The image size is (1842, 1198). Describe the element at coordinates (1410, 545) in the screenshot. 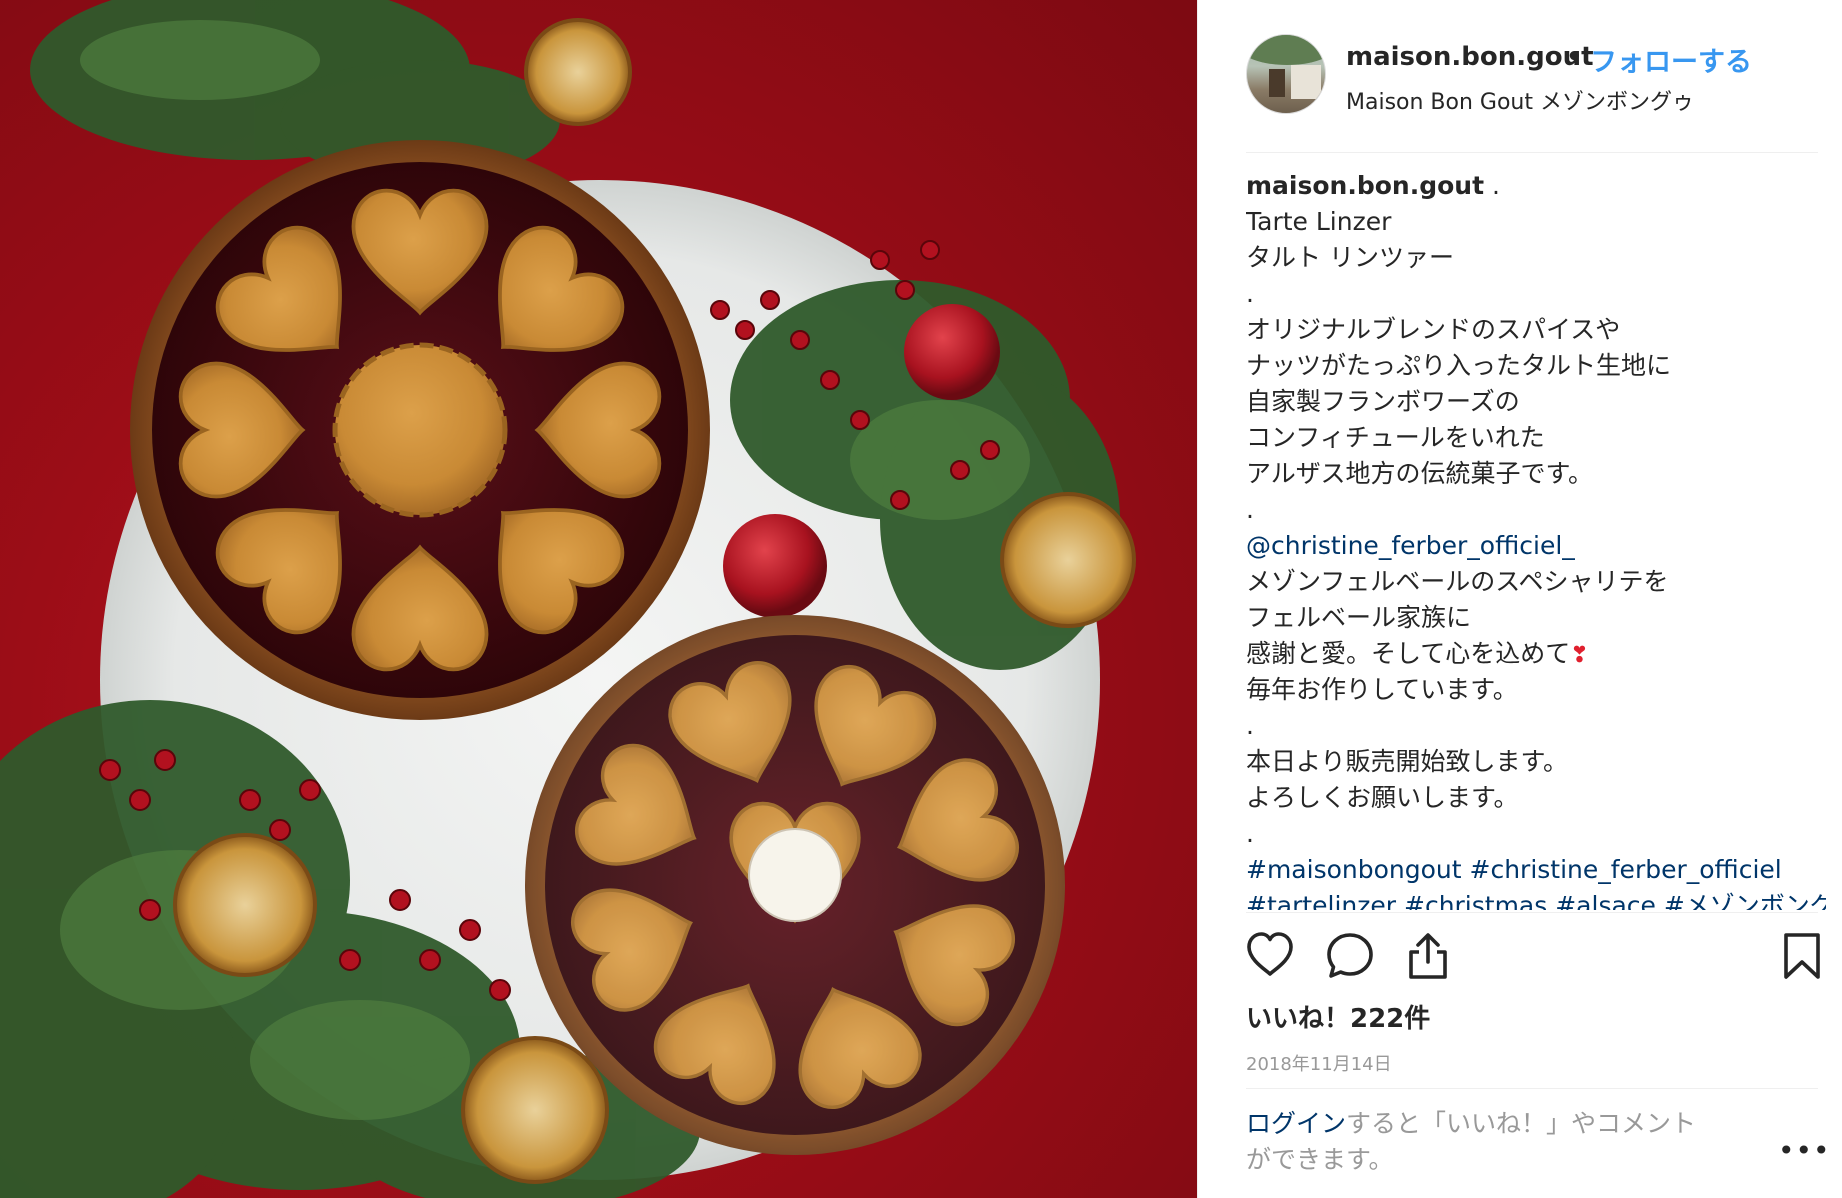

I see `mention-link: @christine_ferber_officiel_` at that location.